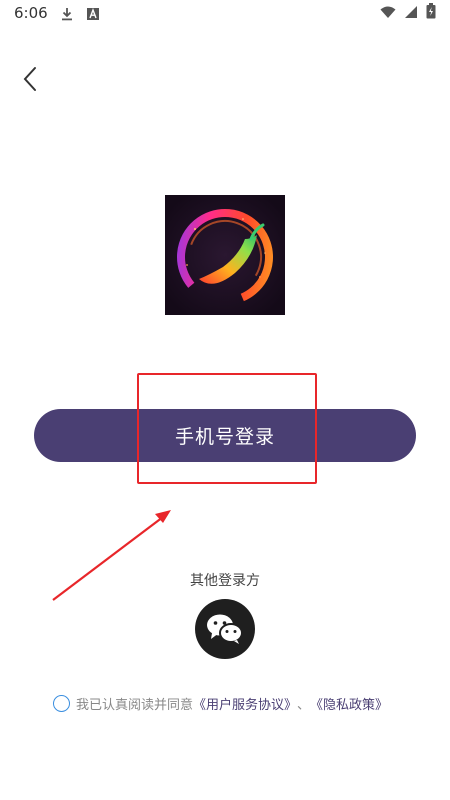 This screenshot has height=800, width=450. I want to click on download-icon, so click(67, 13).